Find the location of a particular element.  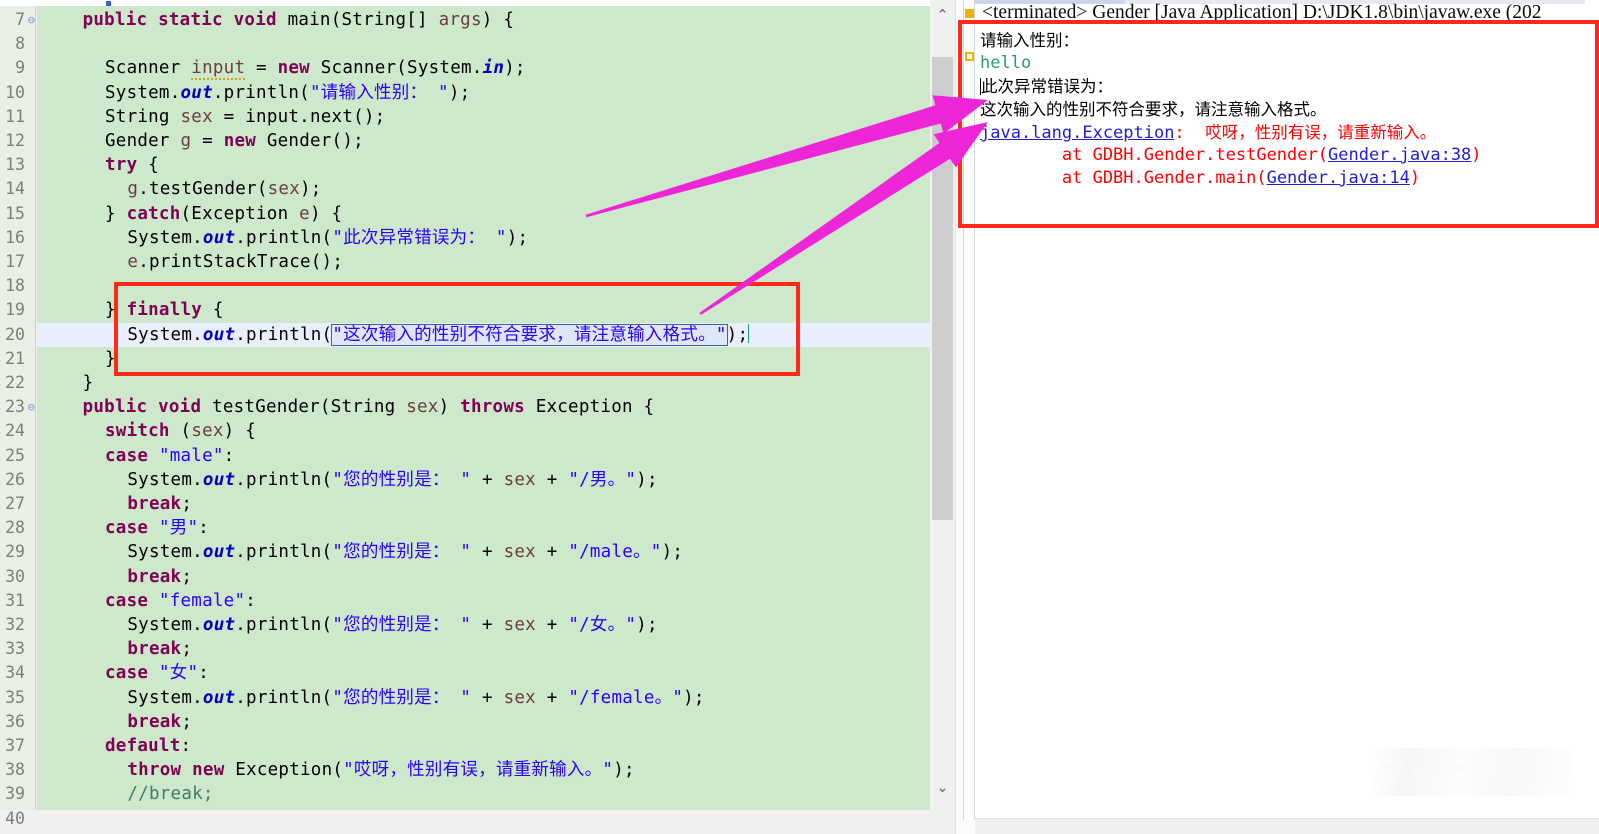

code-line: case "女": is located at coordinates (483, 673).